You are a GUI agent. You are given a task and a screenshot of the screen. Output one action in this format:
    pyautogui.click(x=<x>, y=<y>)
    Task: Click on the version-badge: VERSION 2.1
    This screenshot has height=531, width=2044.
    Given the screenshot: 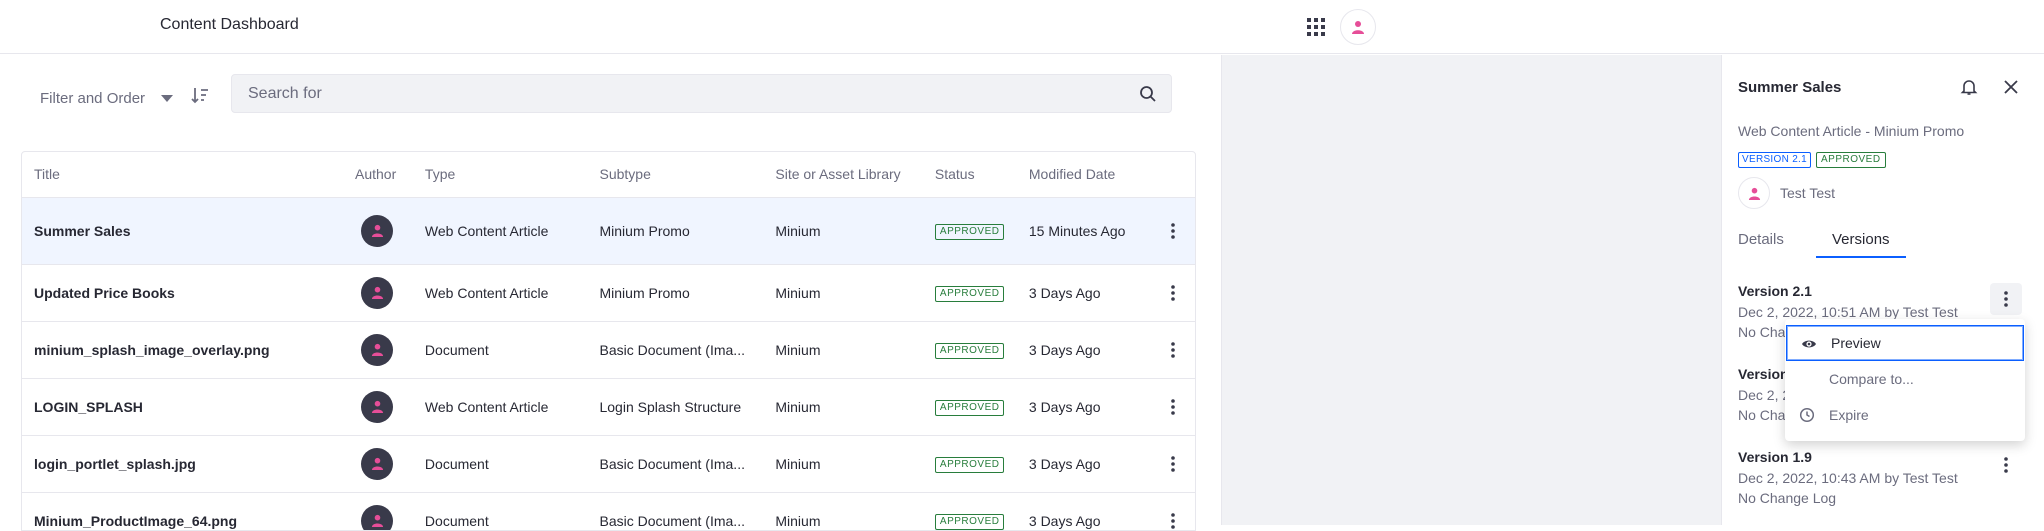 What is the action you would take?
    pyautogui.click(x=1774, y=160)
    